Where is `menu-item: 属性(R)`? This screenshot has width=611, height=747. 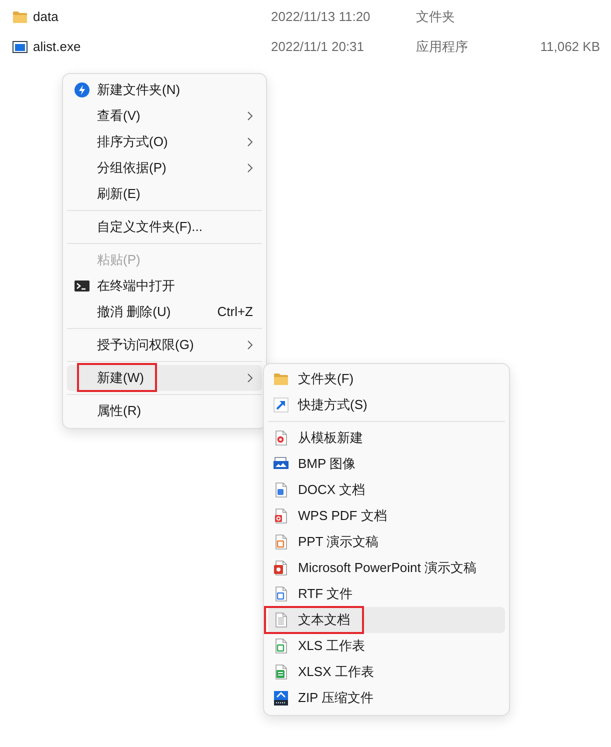
menu-item: 属性(R) is located at coordinates (164, 411).